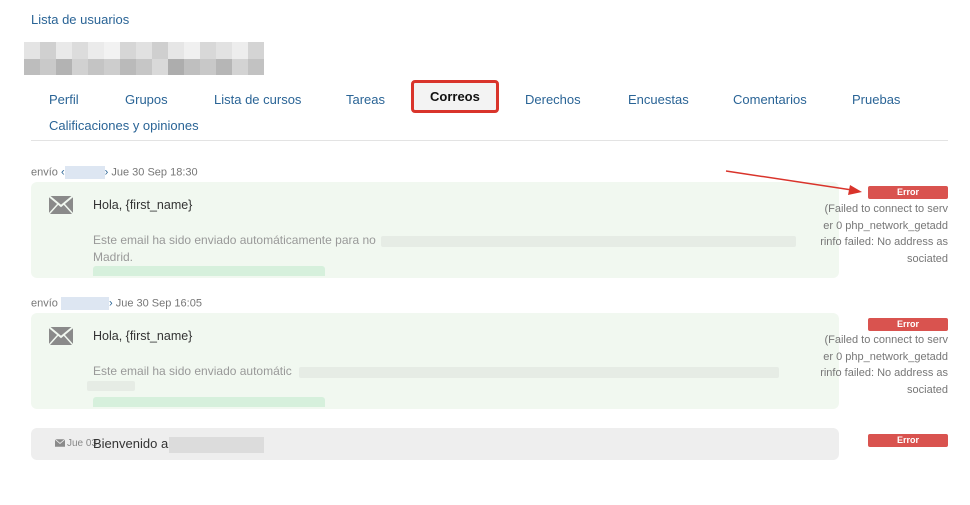  Describe the element at coordinates (80, 19) in the screenshot. I see `breadcrumb: Lista de usuarios` at that location.